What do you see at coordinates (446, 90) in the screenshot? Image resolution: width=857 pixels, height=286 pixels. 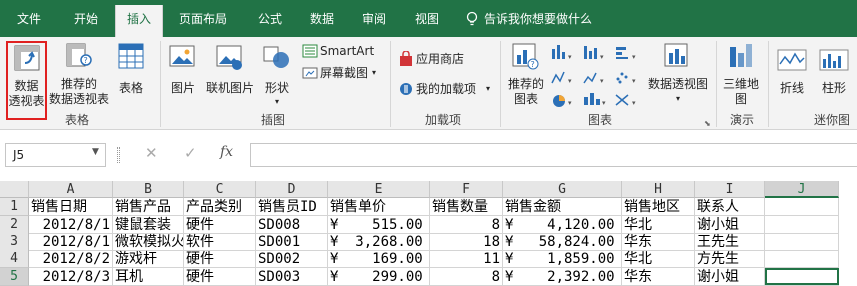 I see `my-addins-button: 我的加载项 ▾` at bounding box center [446, 90].